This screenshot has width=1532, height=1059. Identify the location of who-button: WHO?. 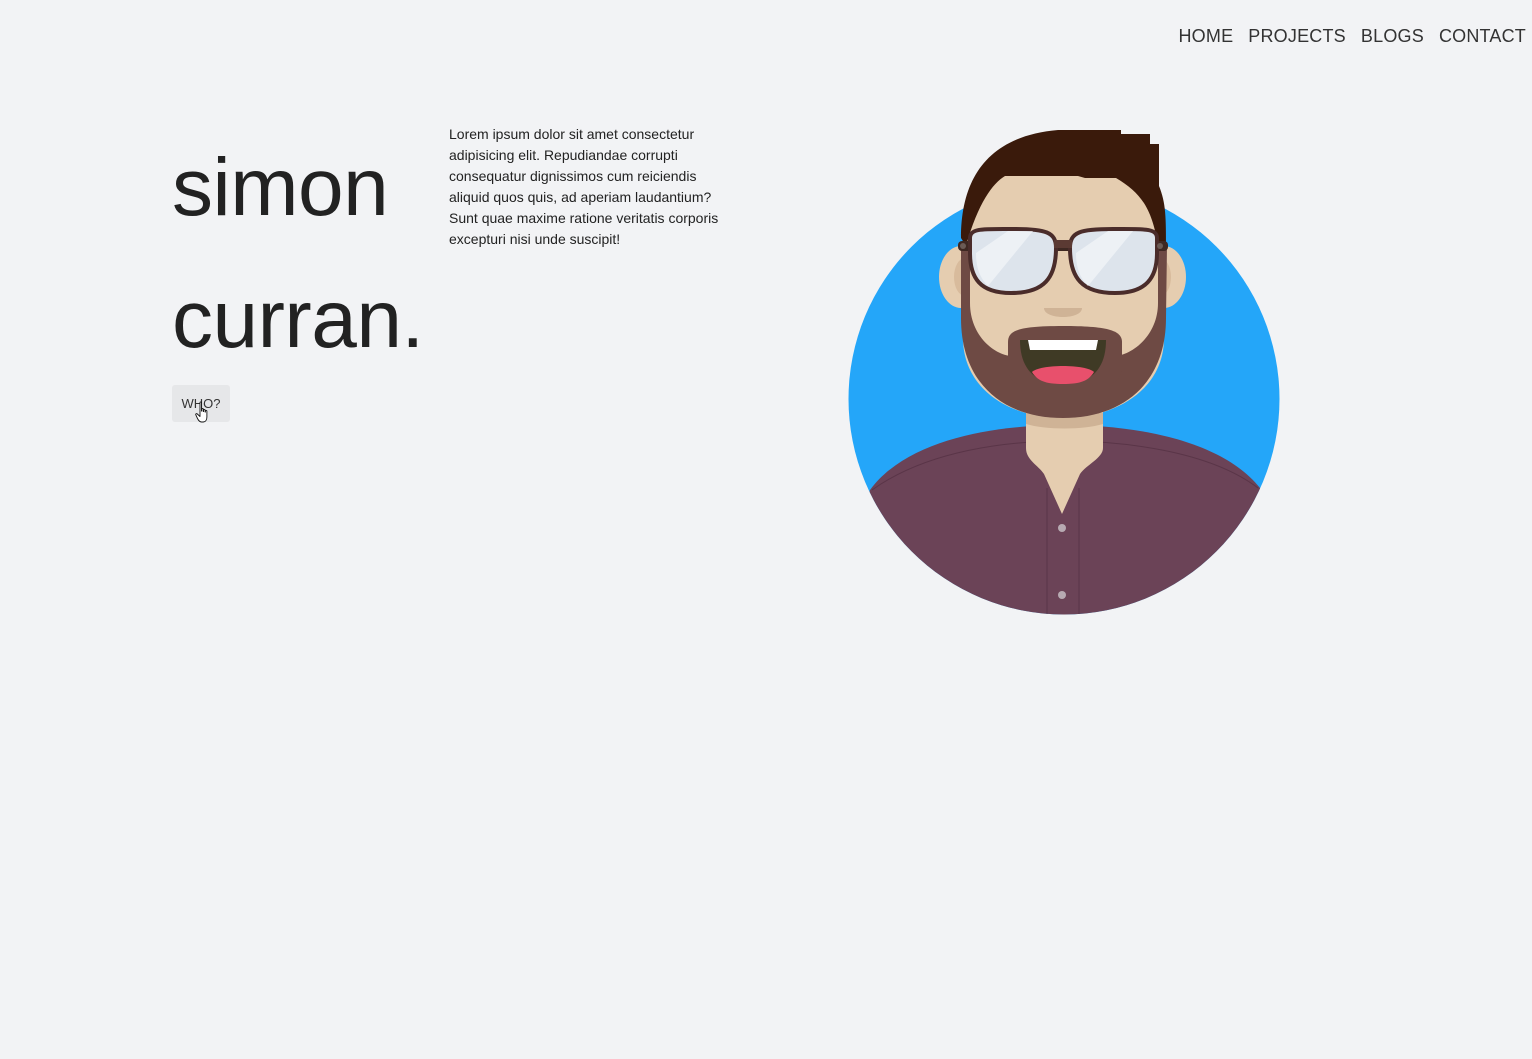
(201, 403).